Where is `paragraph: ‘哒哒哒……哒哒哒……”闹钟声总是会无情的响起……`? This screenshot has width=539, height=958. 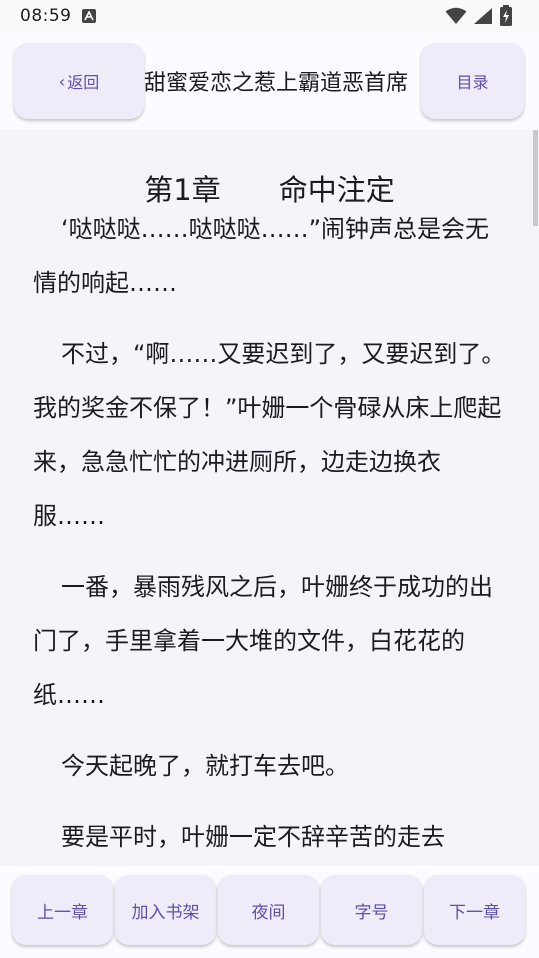 paragraph: ‘哒哒哒……哒哒哒……”闹钟声总是会无情的响起…… is located at coordinates (261, 256).